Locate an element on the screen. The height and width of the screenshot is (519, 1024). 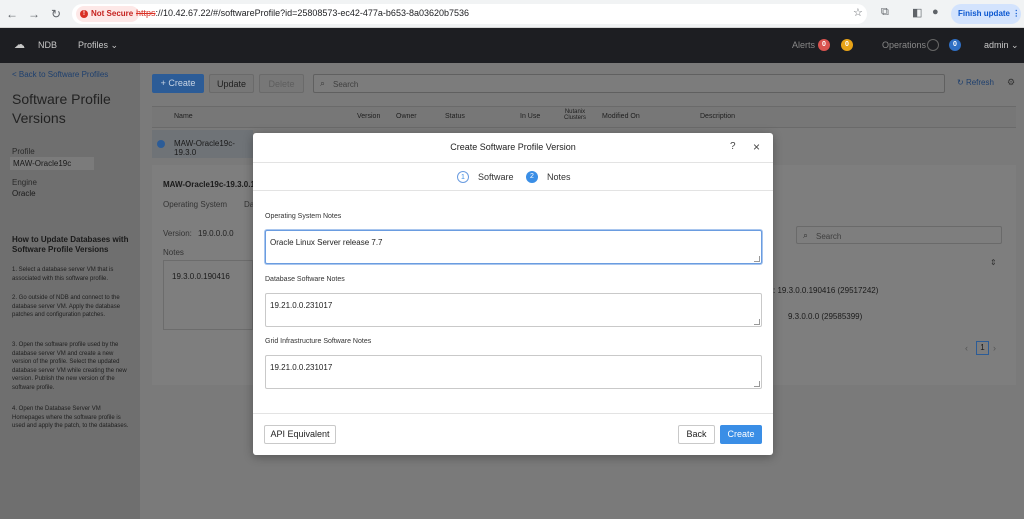
user-name: admin is located at coordinates (996, 45).